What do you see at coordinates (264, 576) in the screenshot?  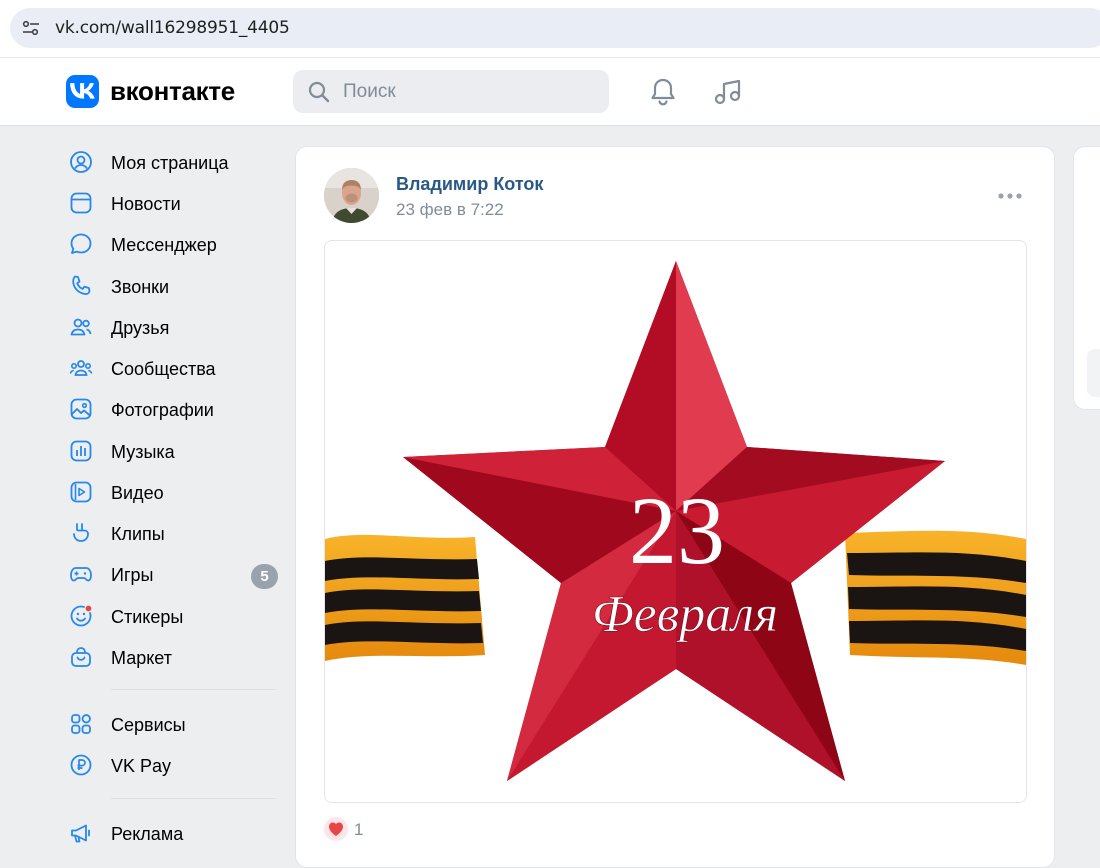 I see `games-count-badge: 5` at bounding box center [264, 576].